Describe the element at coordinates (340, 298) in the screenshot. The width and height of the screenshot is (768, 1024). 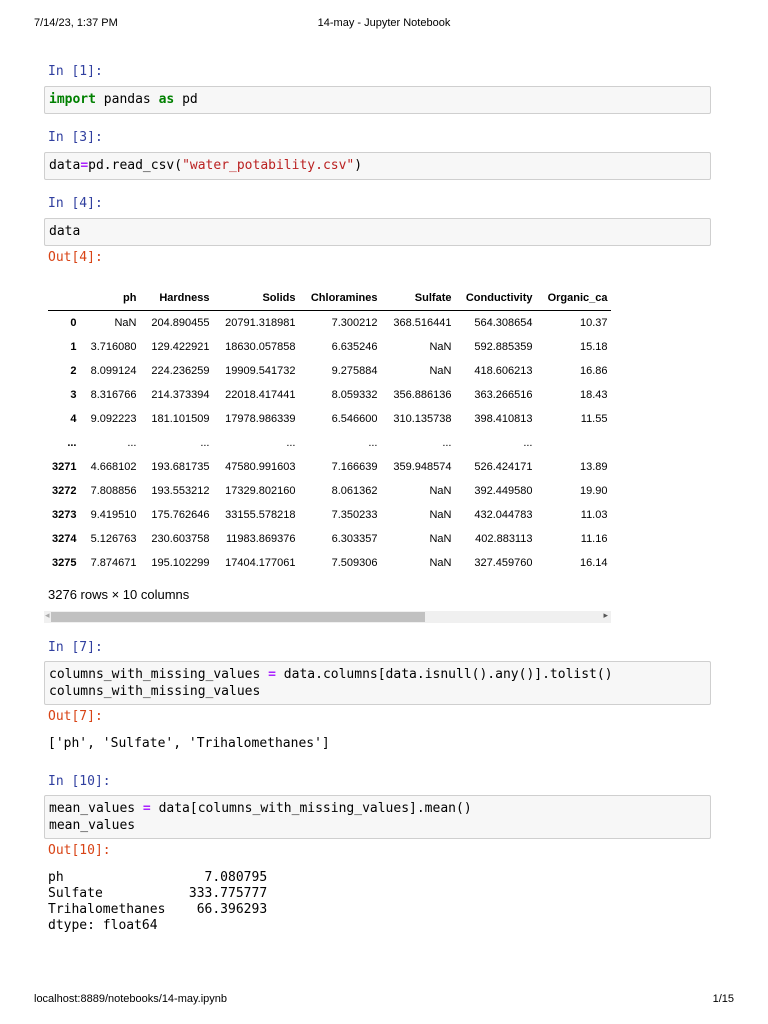
I see `column-header: Chloramines` at that location.